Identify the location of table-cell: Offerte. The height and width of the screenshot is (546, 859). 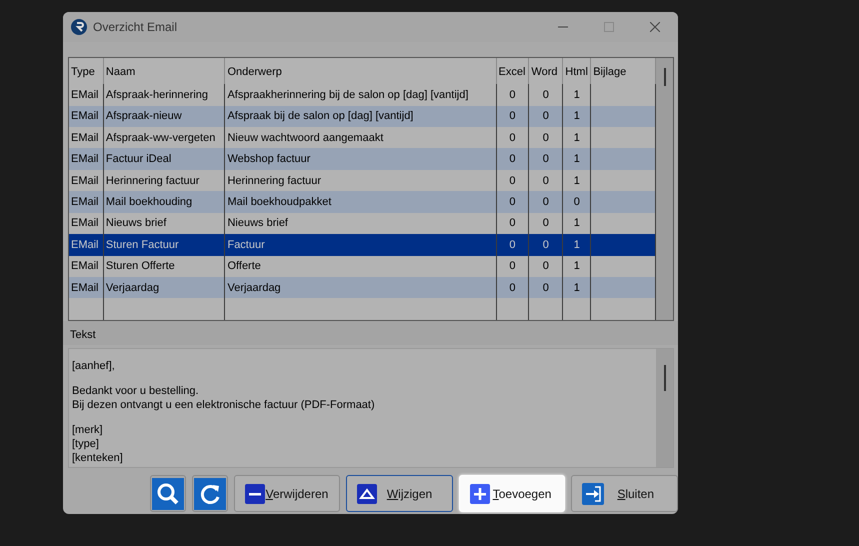
(244, 266).